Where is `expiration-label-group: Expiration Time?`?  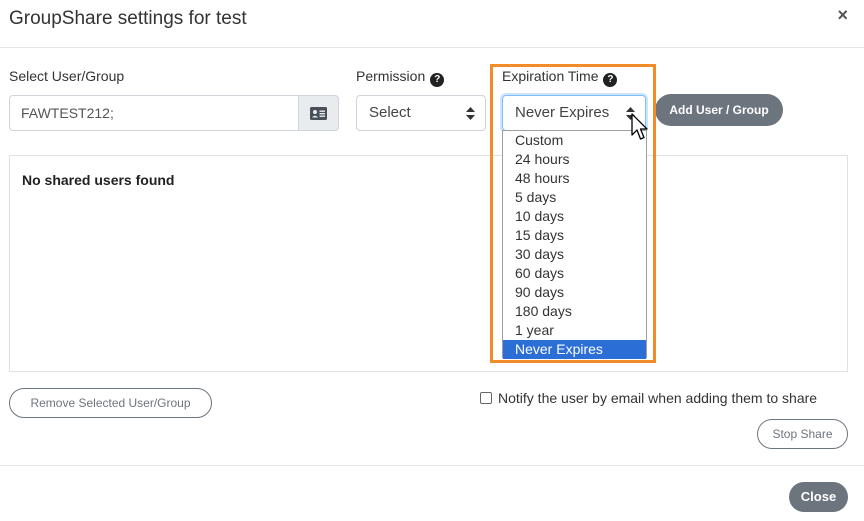 expiration-label-group: Expiration Time? is located at coordinates (560, 77).